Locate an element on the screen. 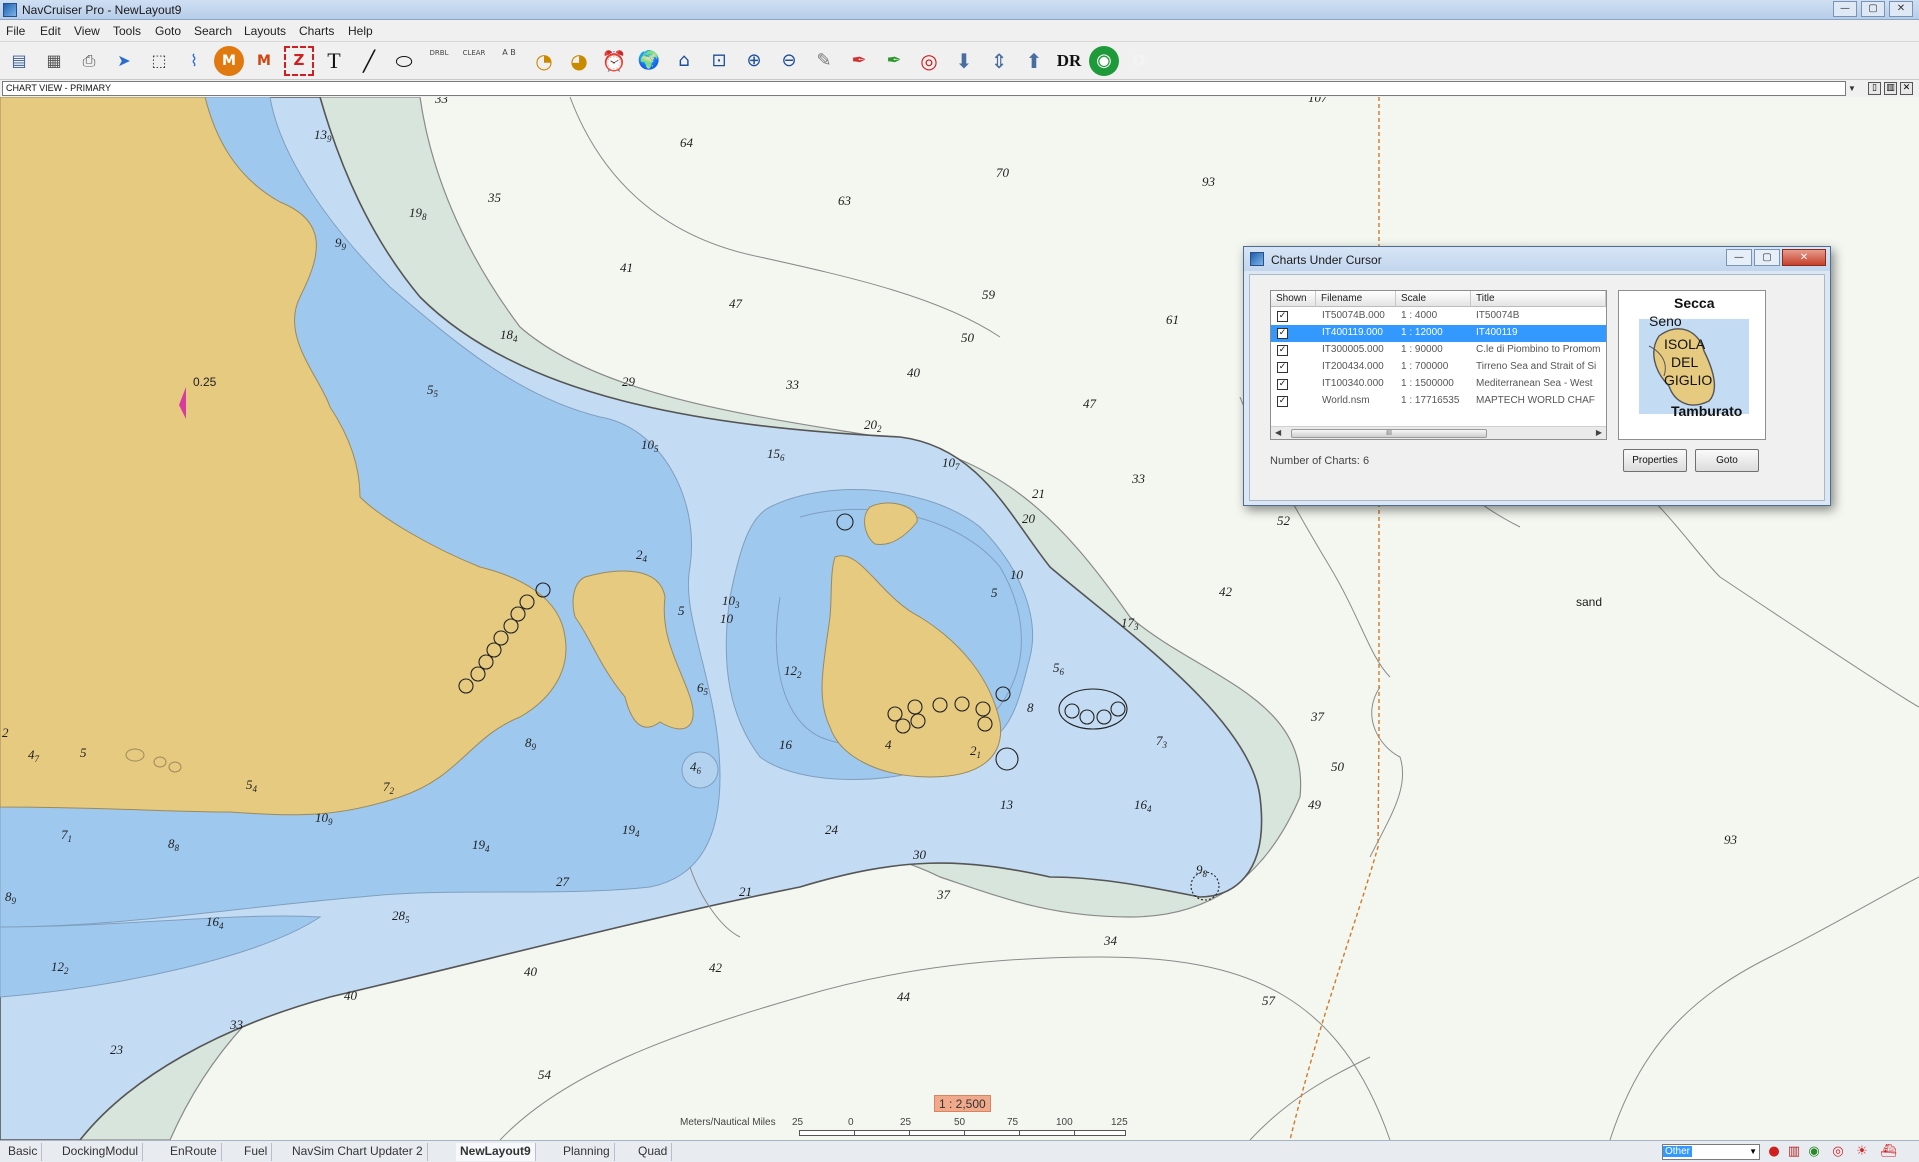  menu-goto: Goto is located at coordinates (168, 31).